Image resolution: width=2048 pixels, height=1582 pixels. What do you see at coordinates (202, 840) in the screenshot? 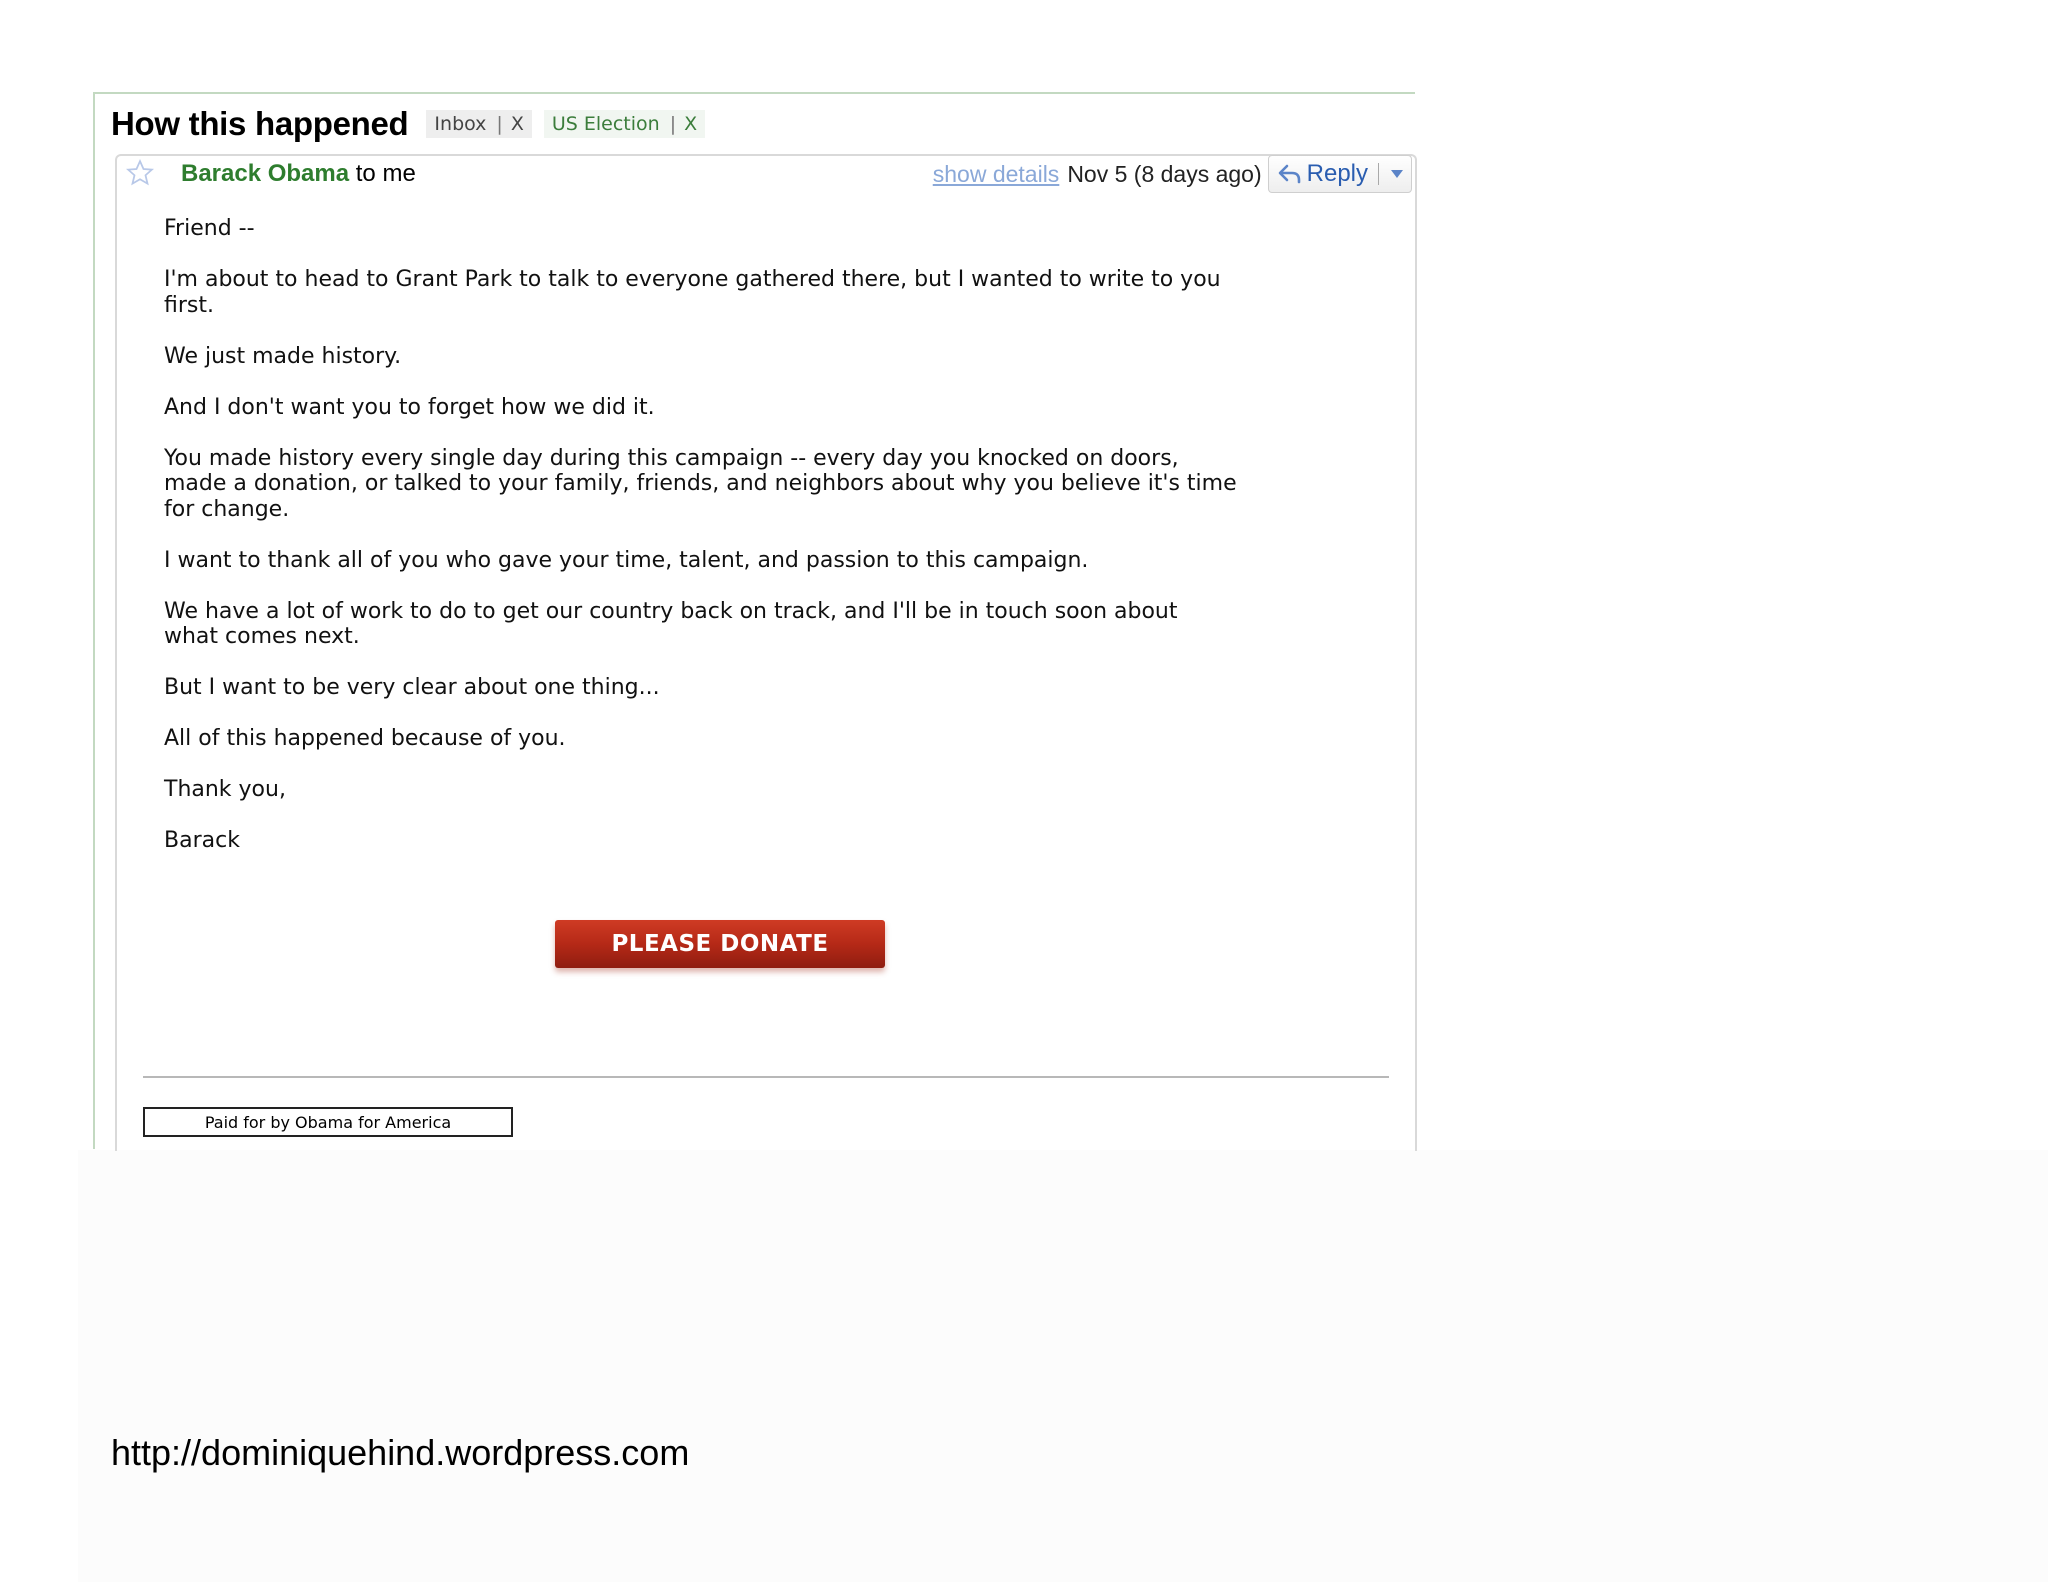
I see `body-paragraph: Barack` at bounding box center [202, 840].